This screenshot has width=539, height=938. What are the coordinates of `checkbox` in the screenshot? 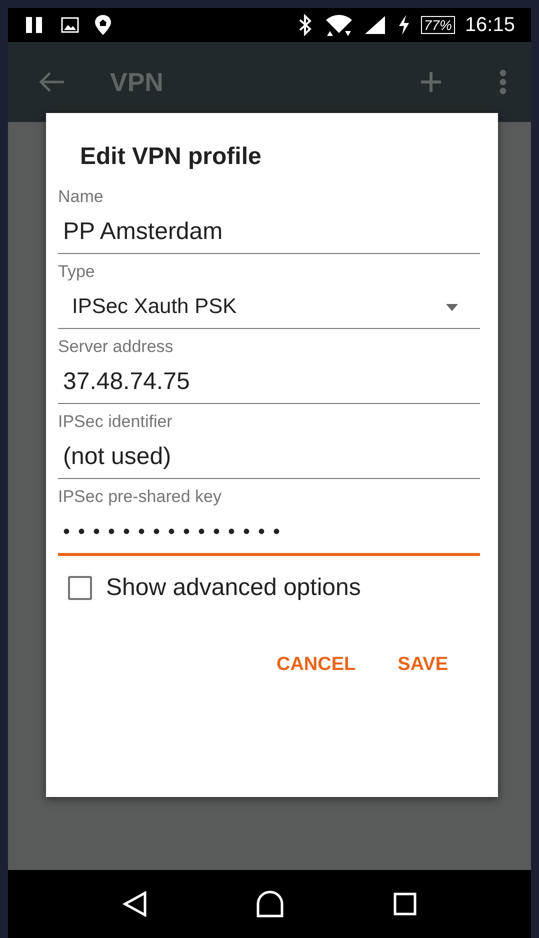 It's located at (80, 588).